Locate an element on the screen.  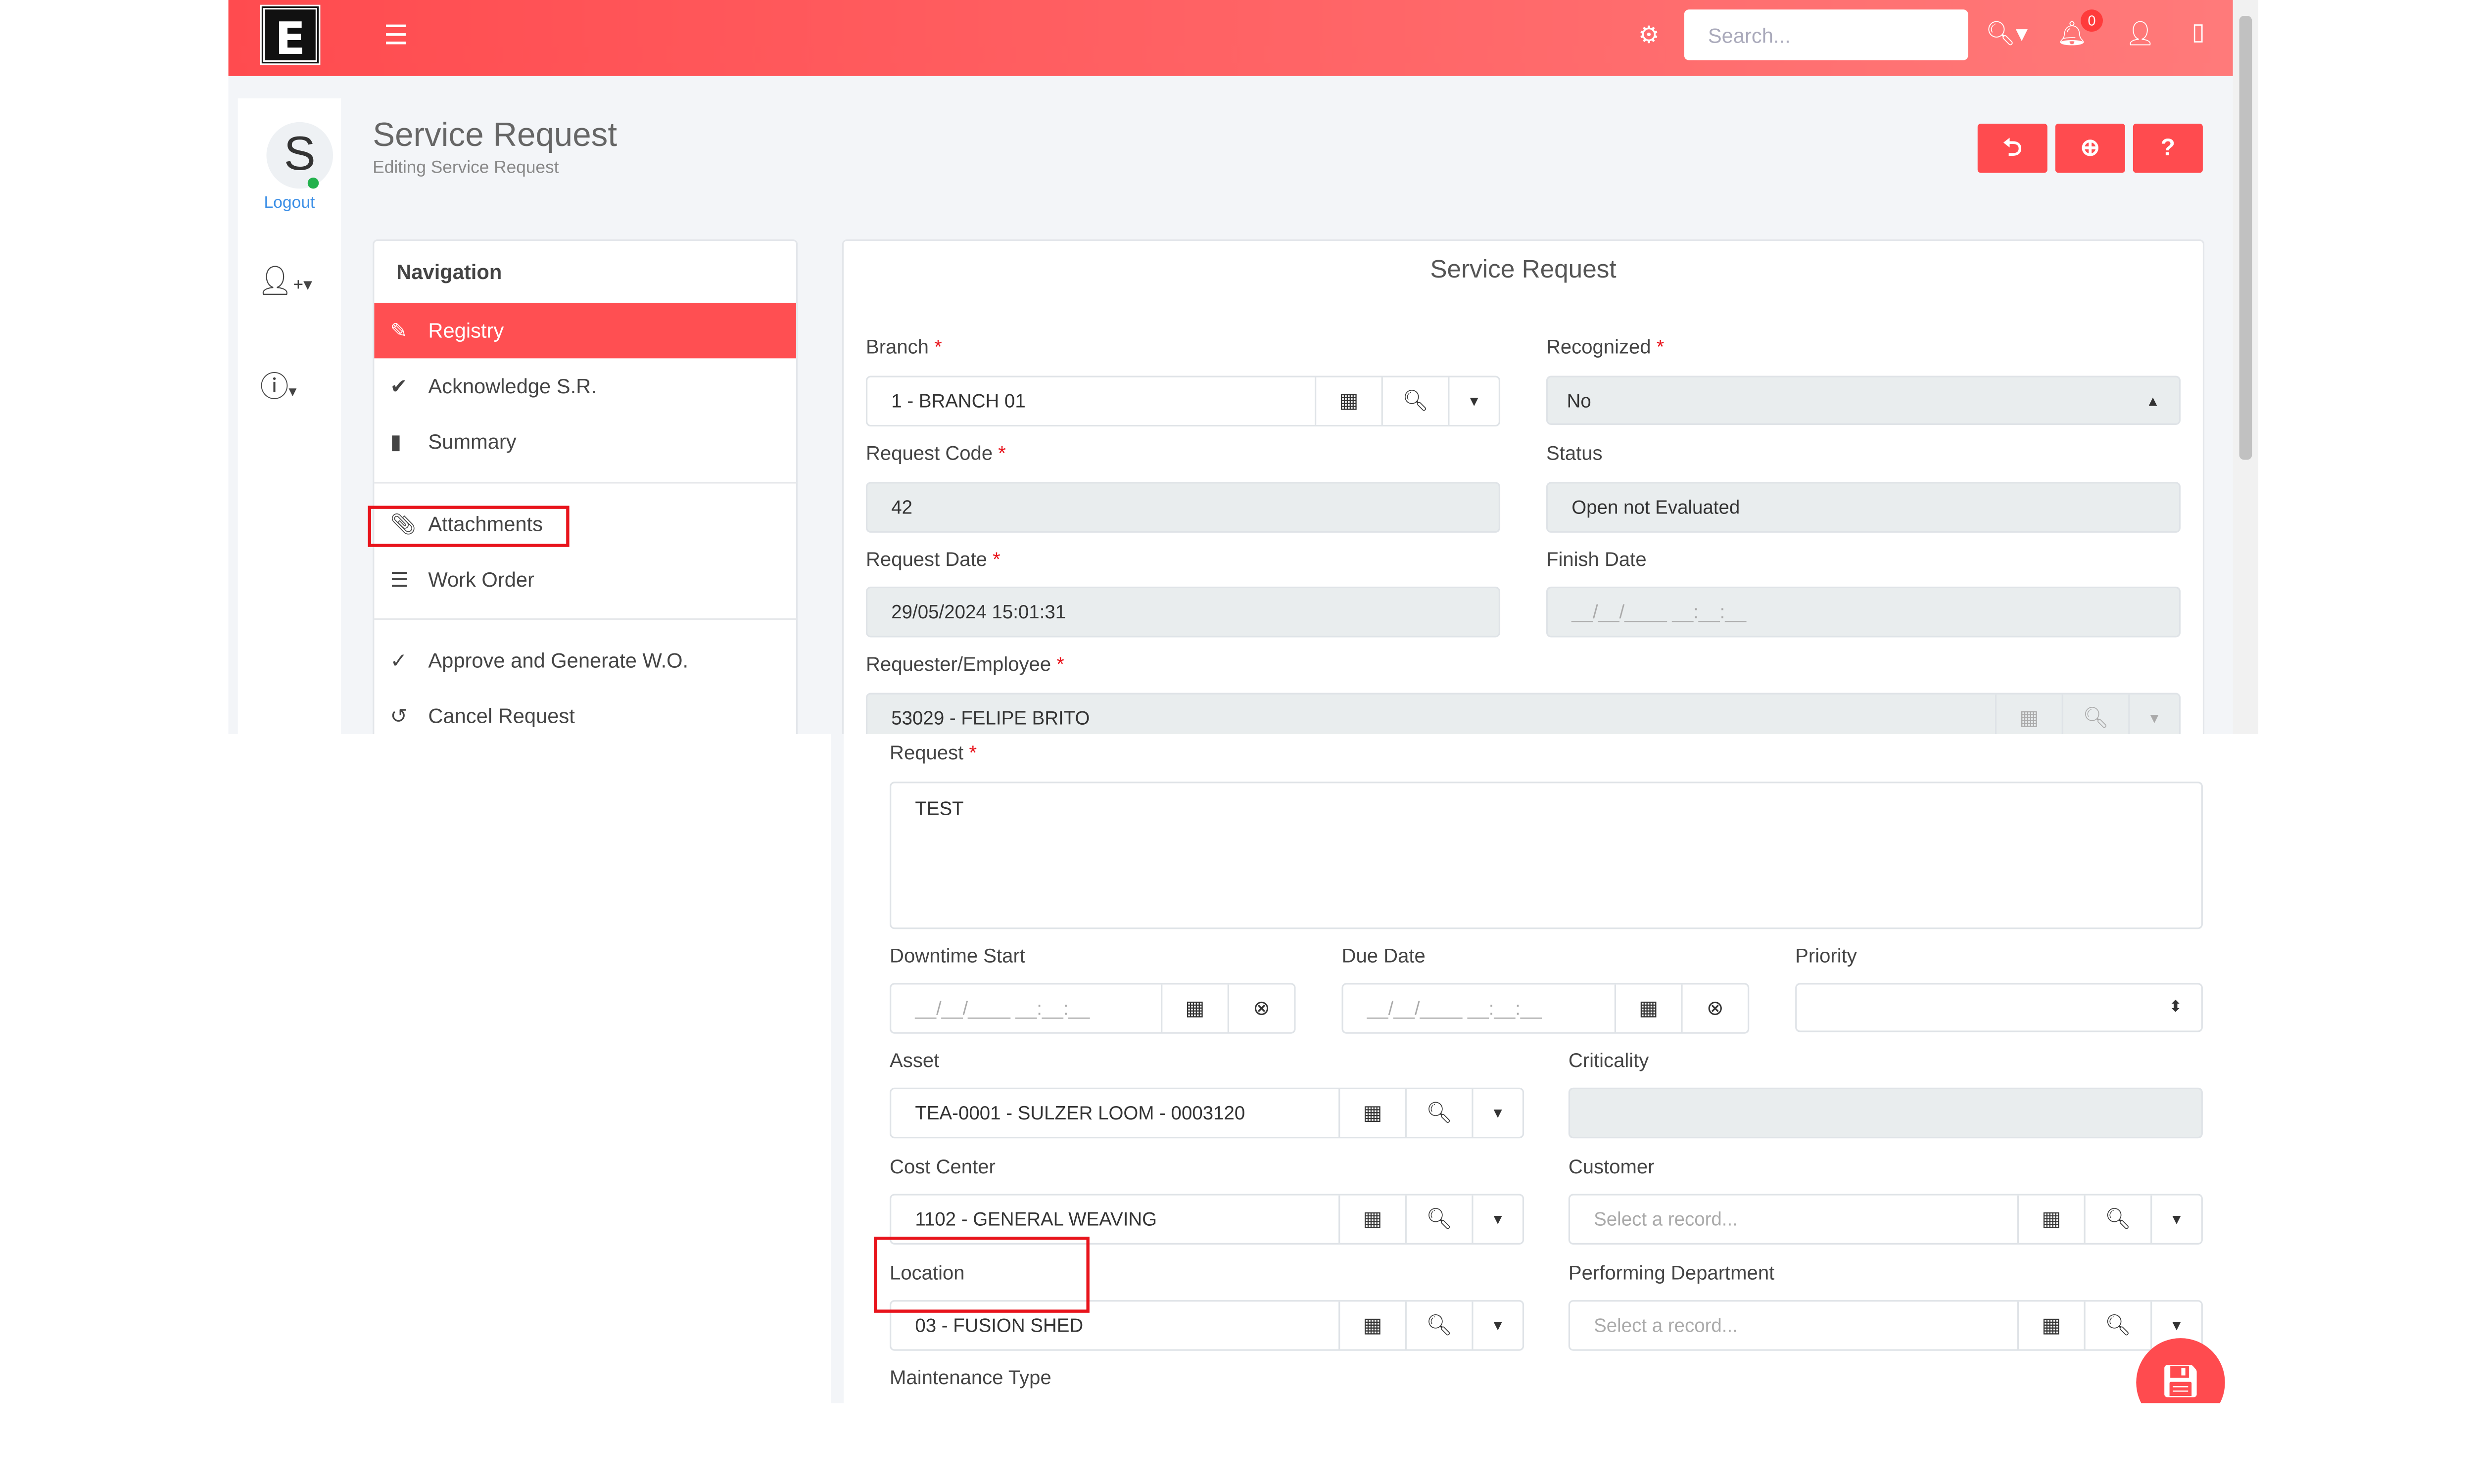
logout-link: Logout is located at coordinates (289, 202).